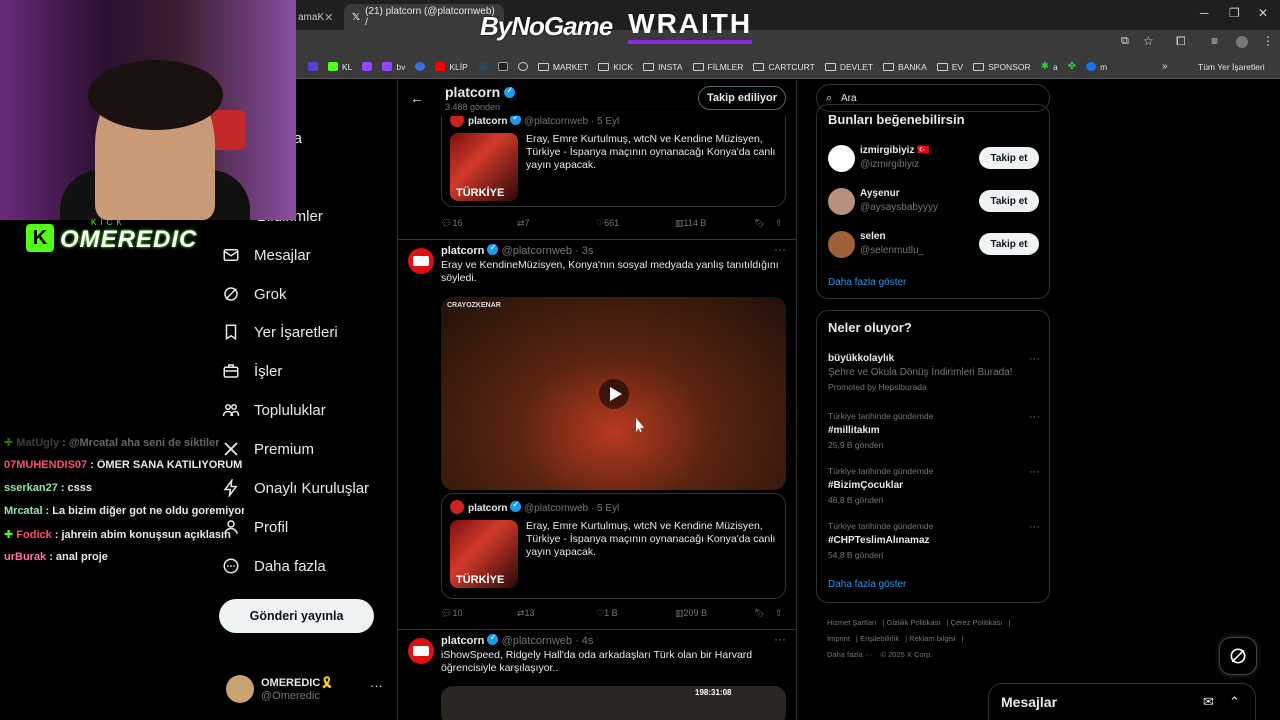  What do you see at coordinates (328, 17) in the screenshot?
I see `close-tab-icon: ✕` at bounding box center [328, 17].